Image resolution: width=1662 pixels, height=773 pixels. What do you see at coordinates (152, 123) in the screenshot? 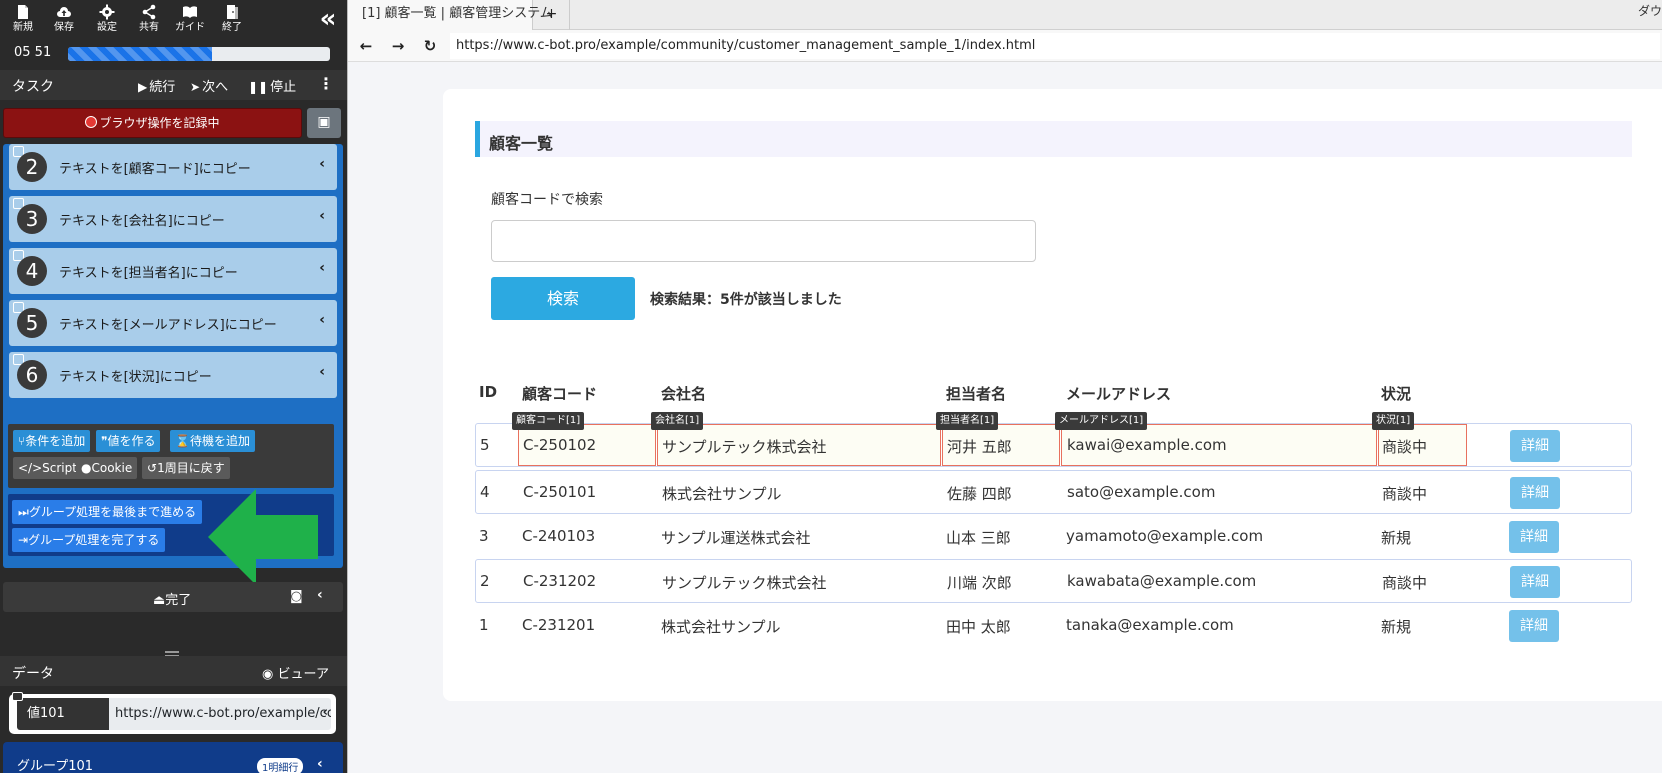
I see `recording-indicator: ブラウザ操作を記録中` at bounding box center [152, 123].